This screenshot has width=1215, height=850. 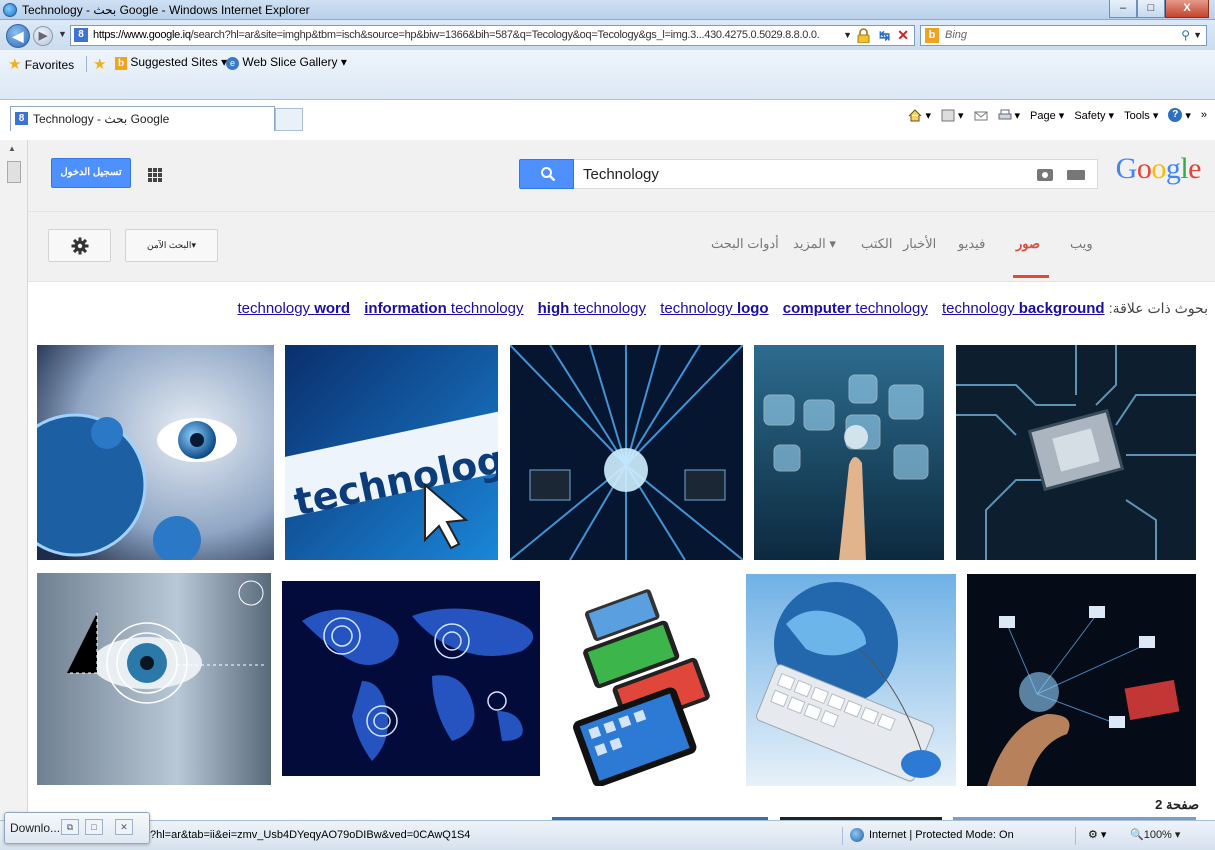 What do you see at coordinates (948, 115) in the screenshot?
I see `feeds-icon` at bounding box center [948, 115].